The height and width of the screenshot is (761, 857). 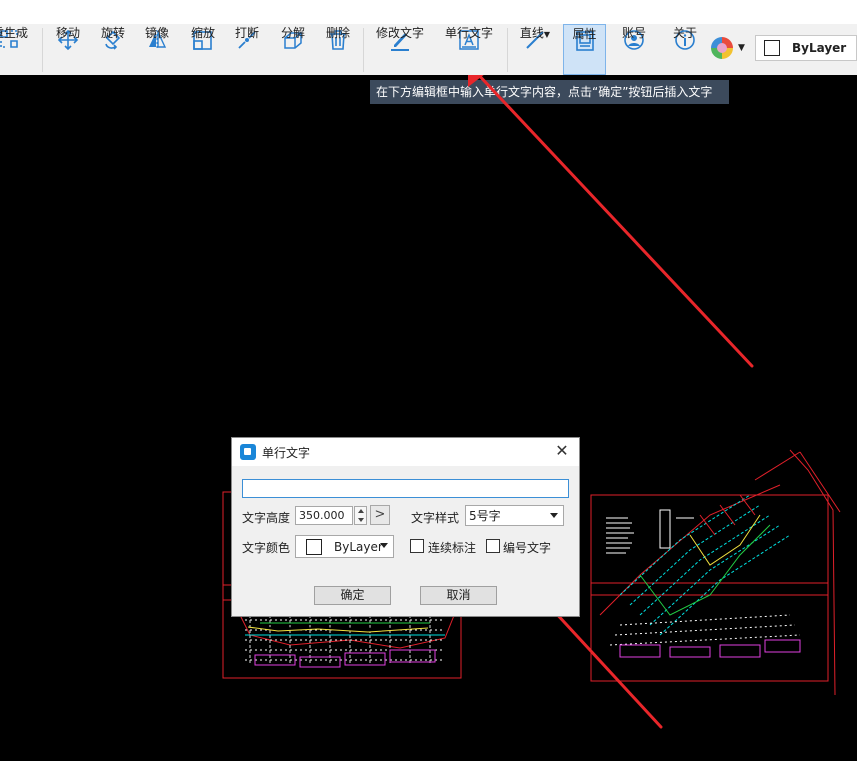 What do you see at coordinates (722, 48) in the screenshot?
I see `color-wheel-icon` at bounding box center [722, 48].